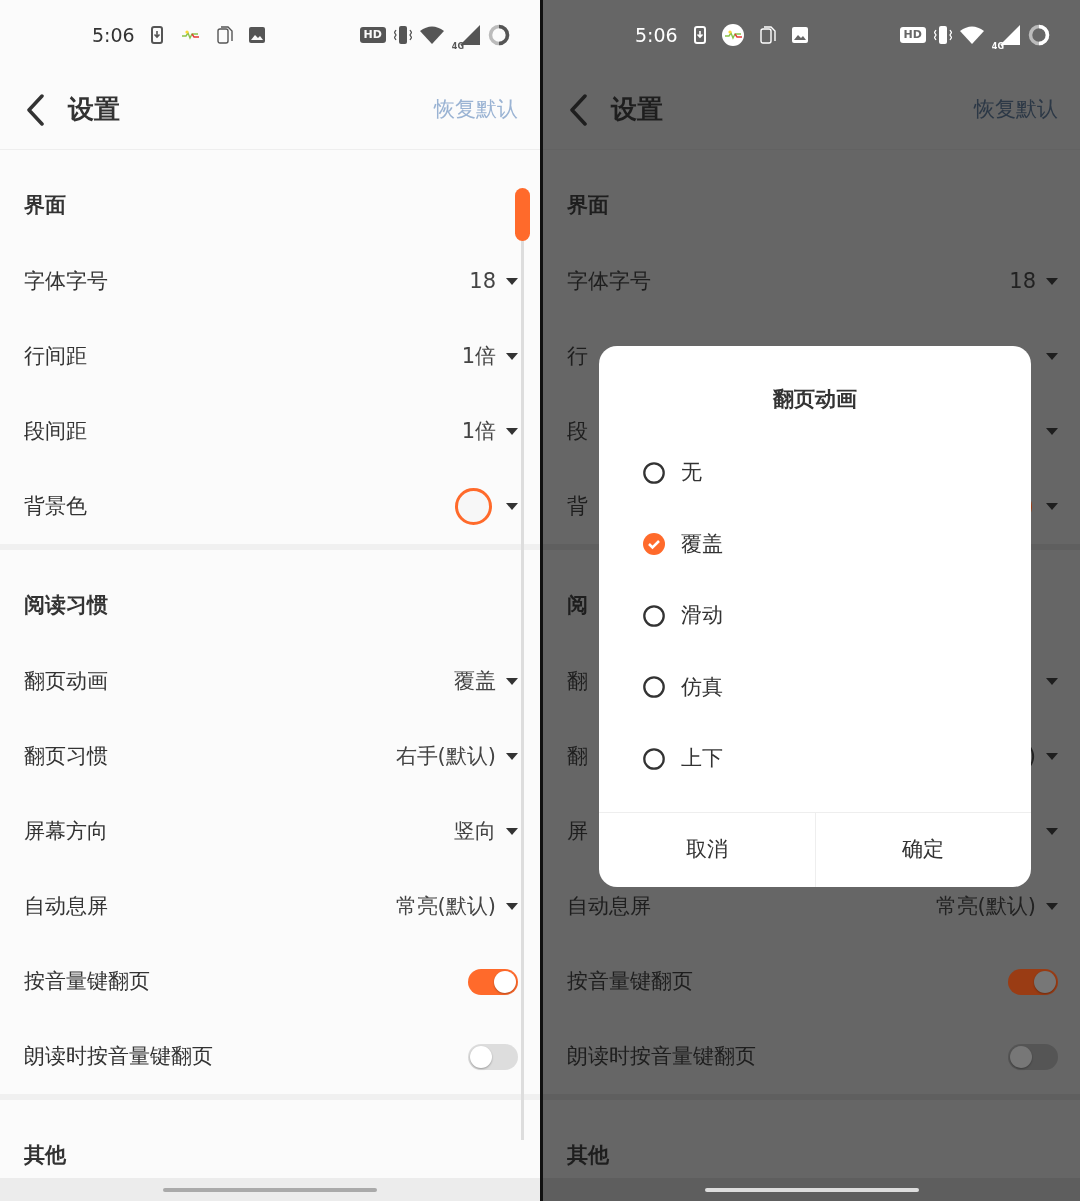 The image size is (1080, 1201). Describe the element at coordinates (55, 356) in the screenshot. I see `setting-label: 行间距` at that location.